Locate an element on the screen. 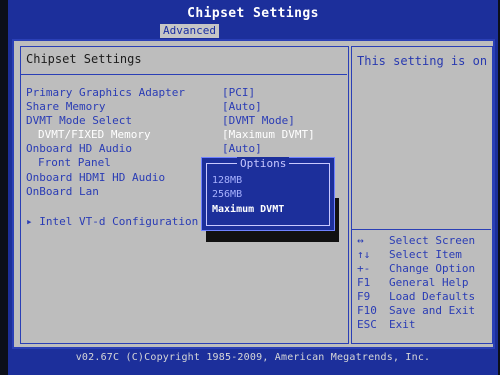  key-row: F1 General Help is located at coordinates (416, 283).